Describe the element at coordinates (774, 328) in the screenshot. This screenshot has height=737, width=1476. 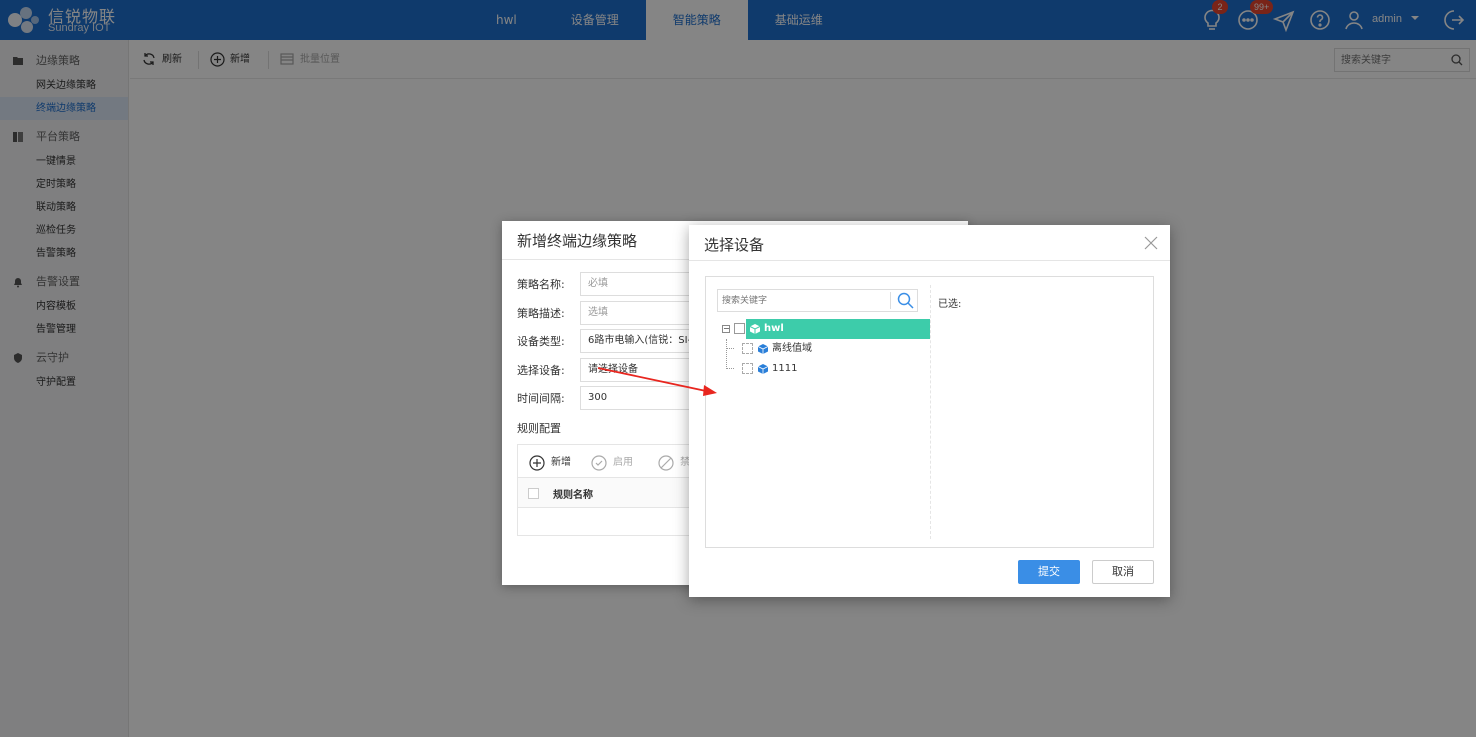
I see `tree-node-label: hwl` at that location.